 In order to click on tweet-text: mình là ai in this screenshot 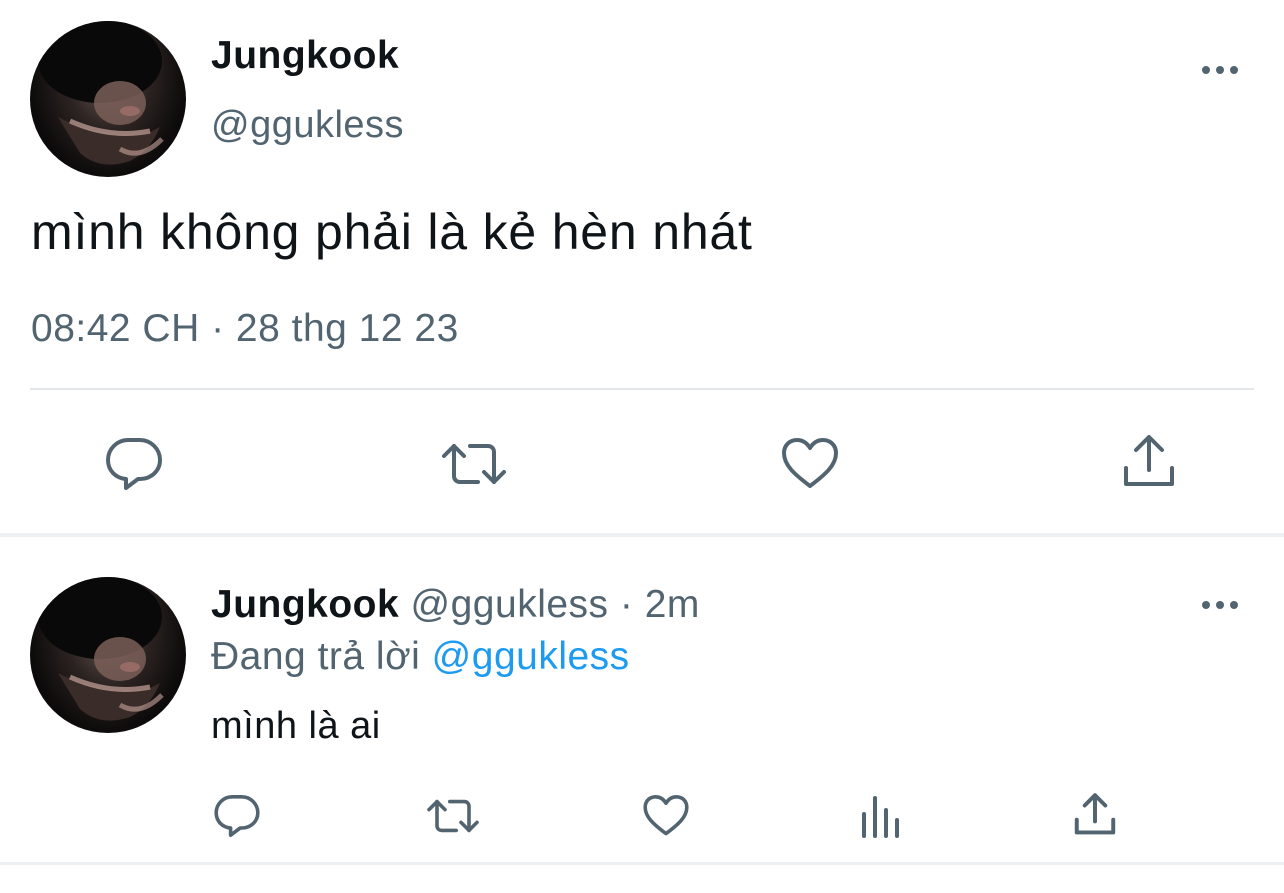, I will do `click(296, 726)`.